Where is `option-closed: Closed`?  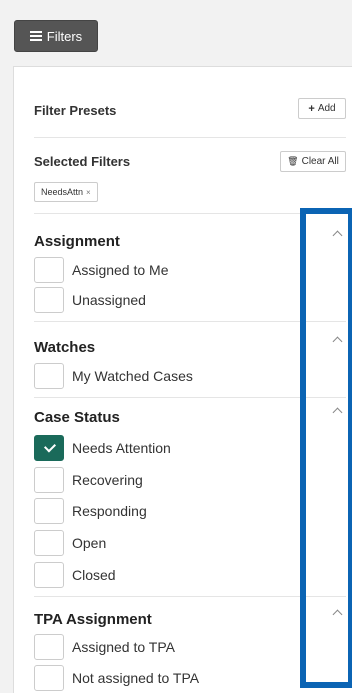
option-closed: Closed is located at coordinates (75, 575).